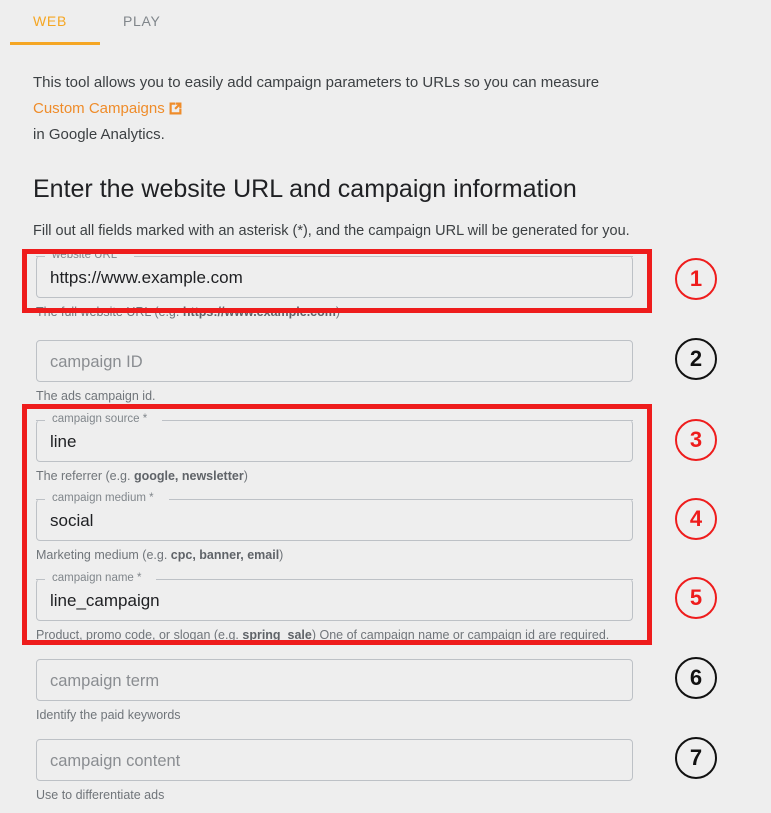 The image size is (771, 813). I want to click on campaign-medium-input: campaign medium * social, so click(334, 516).